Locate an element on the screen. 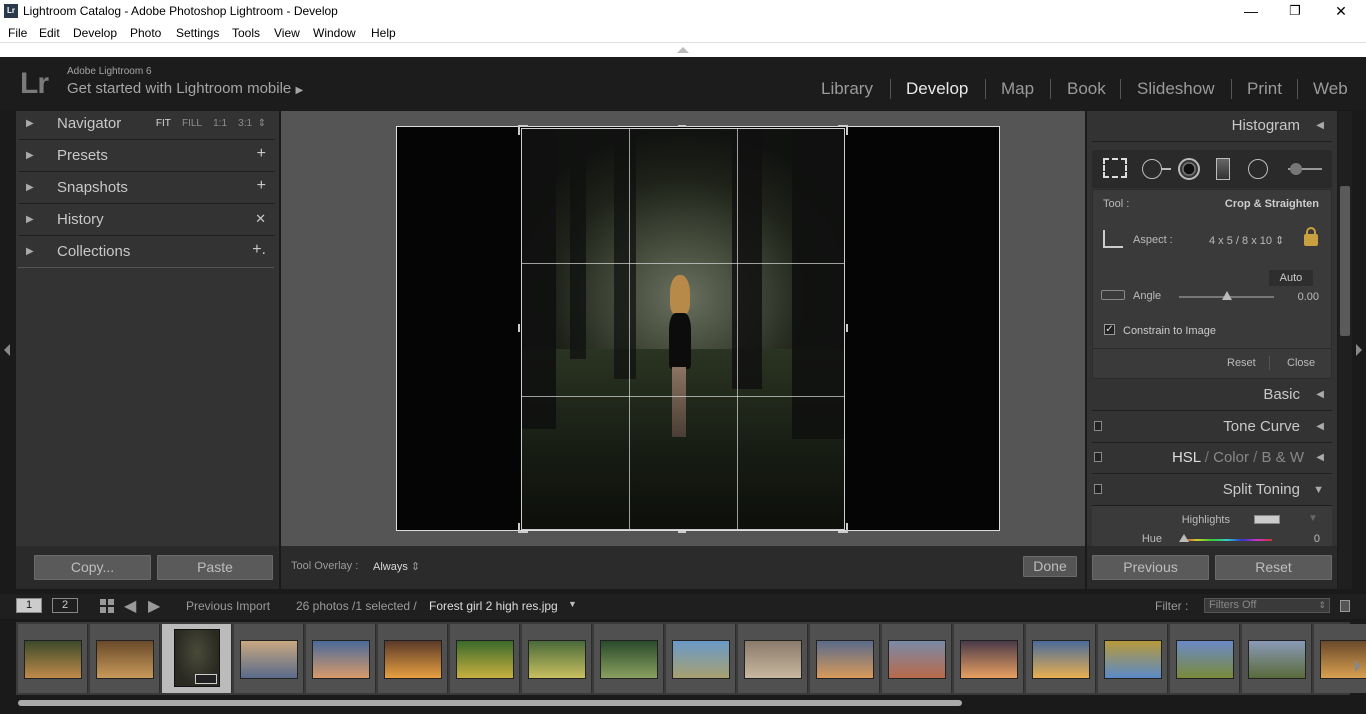  previous-button: Previous is located at coordinates (1150, 567).